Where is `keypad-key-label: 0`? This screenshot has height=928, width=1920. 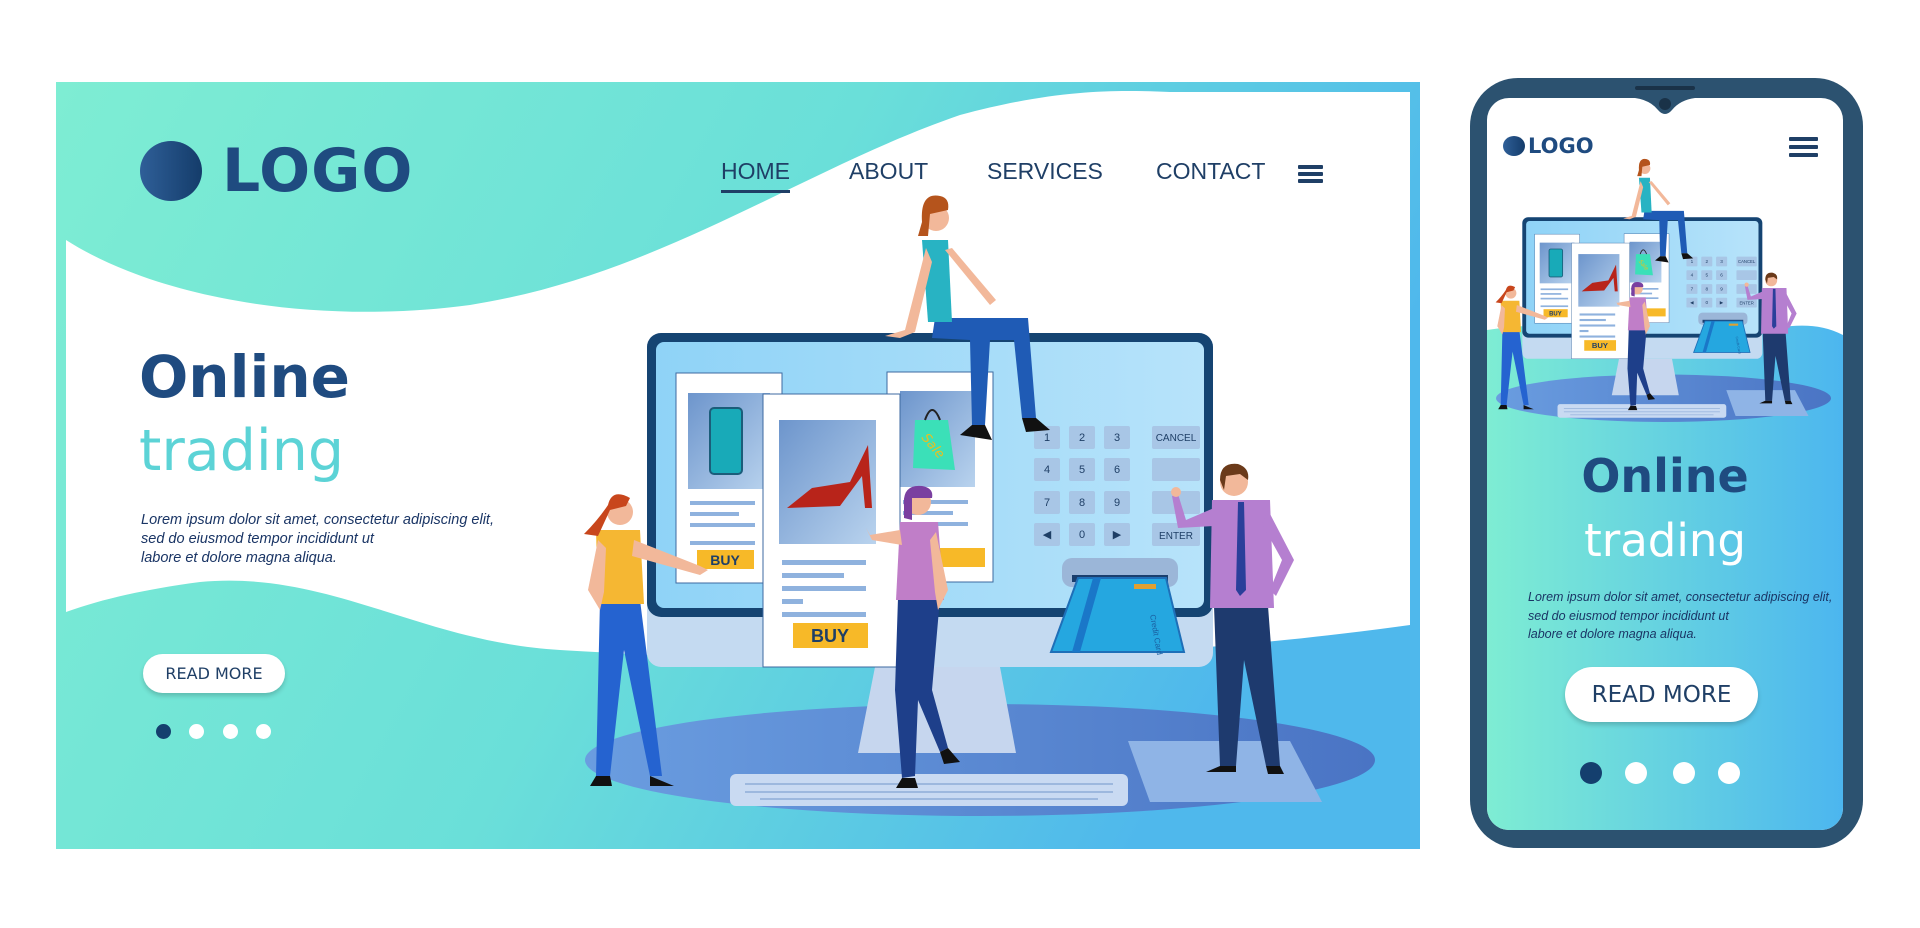 keypad-key-label: 0 is located at coordinates (1082, 535).